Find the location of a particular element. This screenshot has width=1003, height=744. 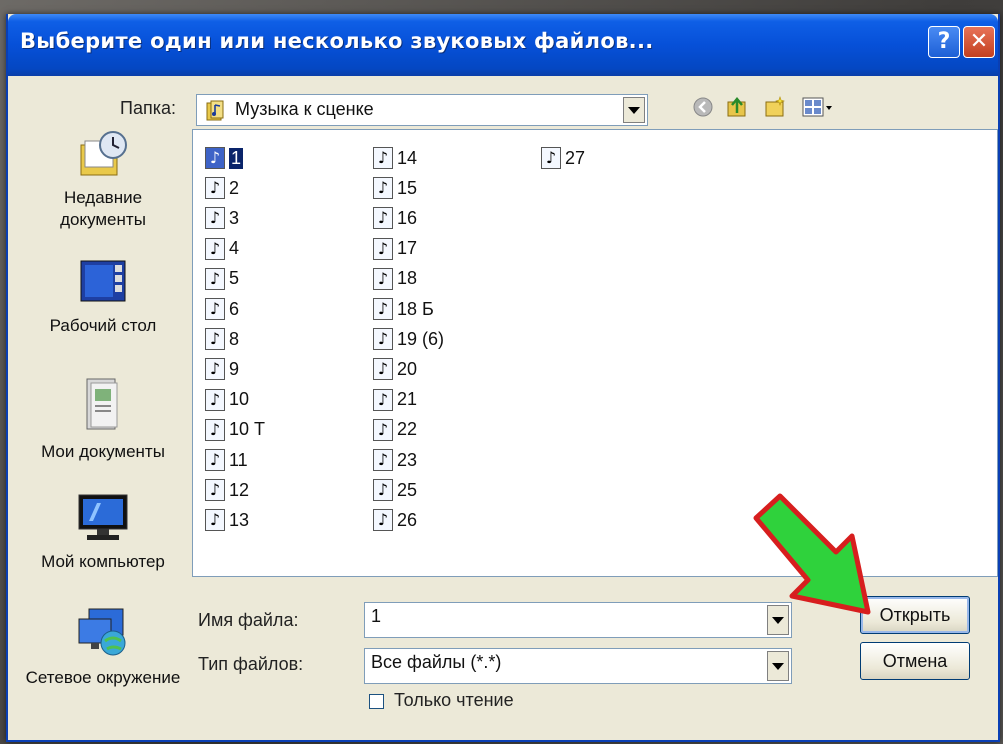

my-computer-icon is located at coordinates (103, 517).